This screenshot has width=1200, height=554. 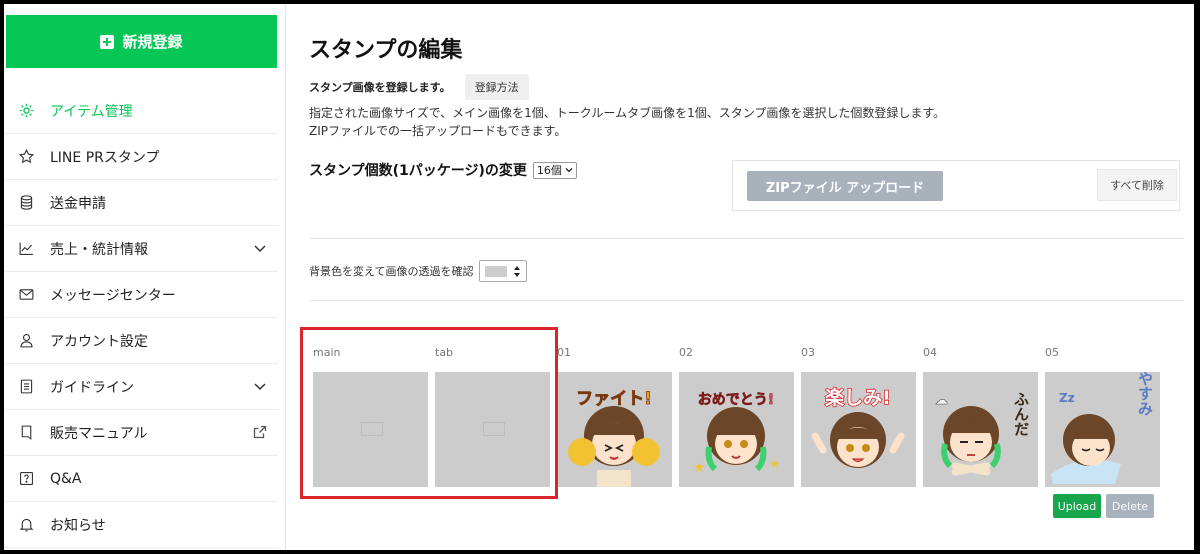 I want to click on sticker-image: ★ ★ おめでとう!, so click(x=736, y=429).